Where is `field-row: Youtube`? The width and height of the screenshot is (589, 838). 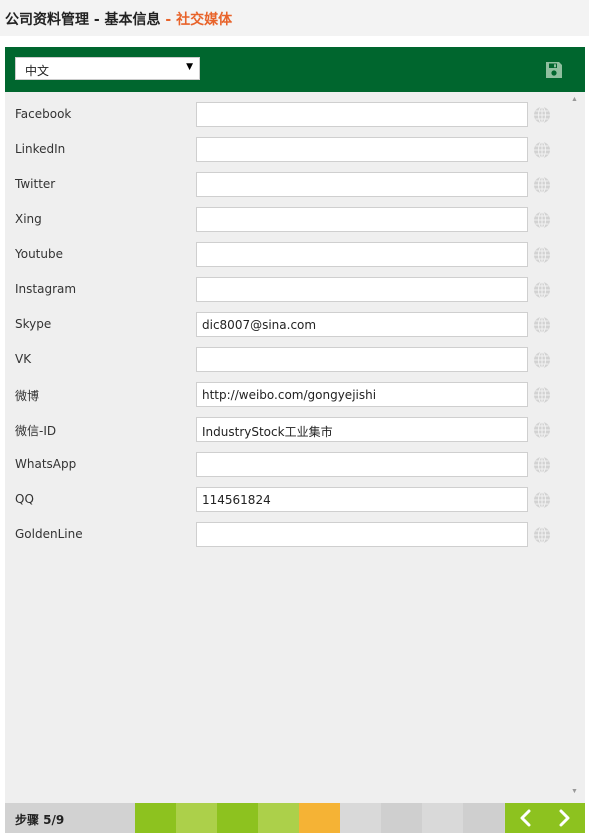 field-row: Youtube is located at coordinates (295, 254).